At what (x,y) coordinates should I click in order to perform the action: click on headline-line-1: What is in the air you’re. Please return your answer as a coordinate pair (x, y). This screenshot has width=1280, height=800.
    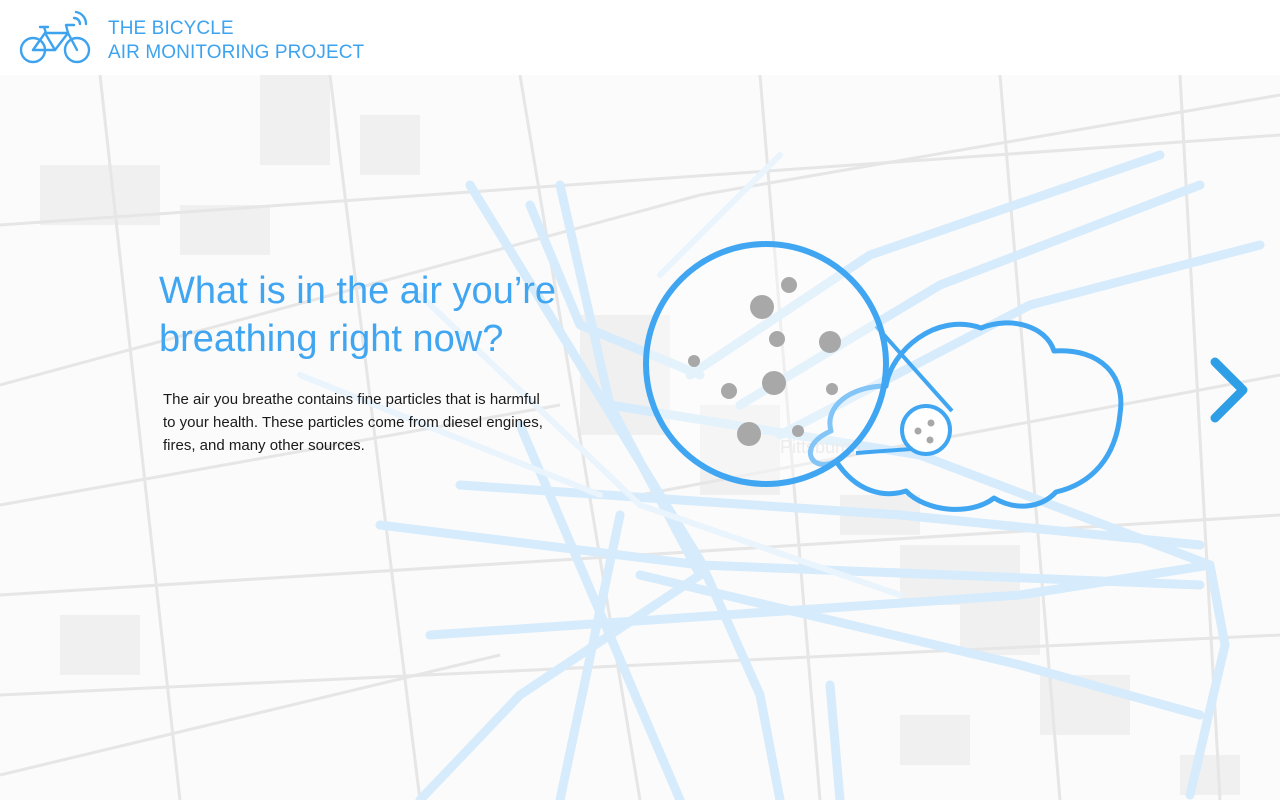
    Looking at the image, I should click on (358, 291).